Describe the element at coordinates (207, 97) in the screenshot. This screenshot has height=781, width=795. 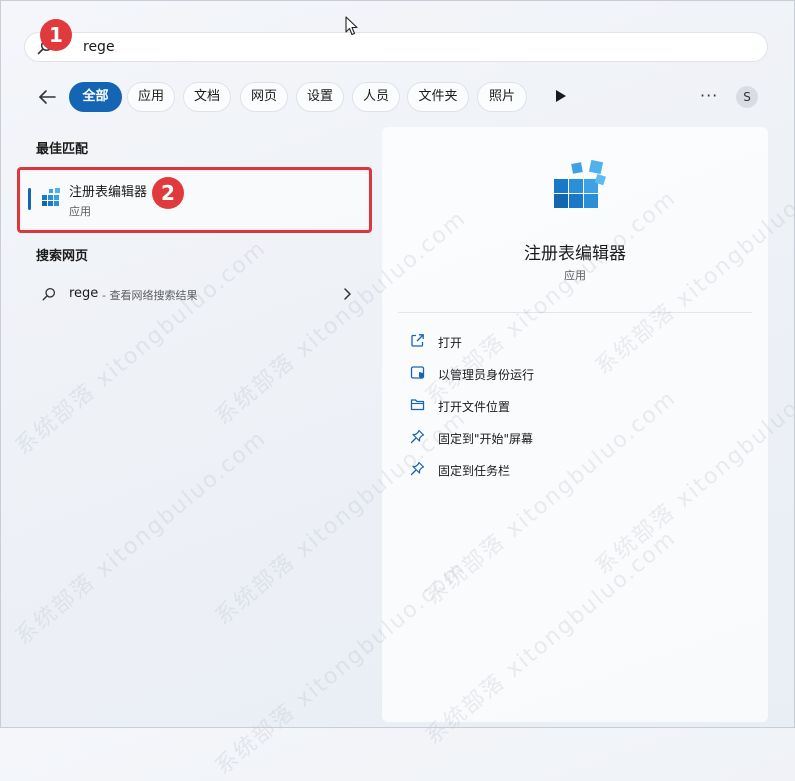
I see `tab-documents: 文档` at that location.